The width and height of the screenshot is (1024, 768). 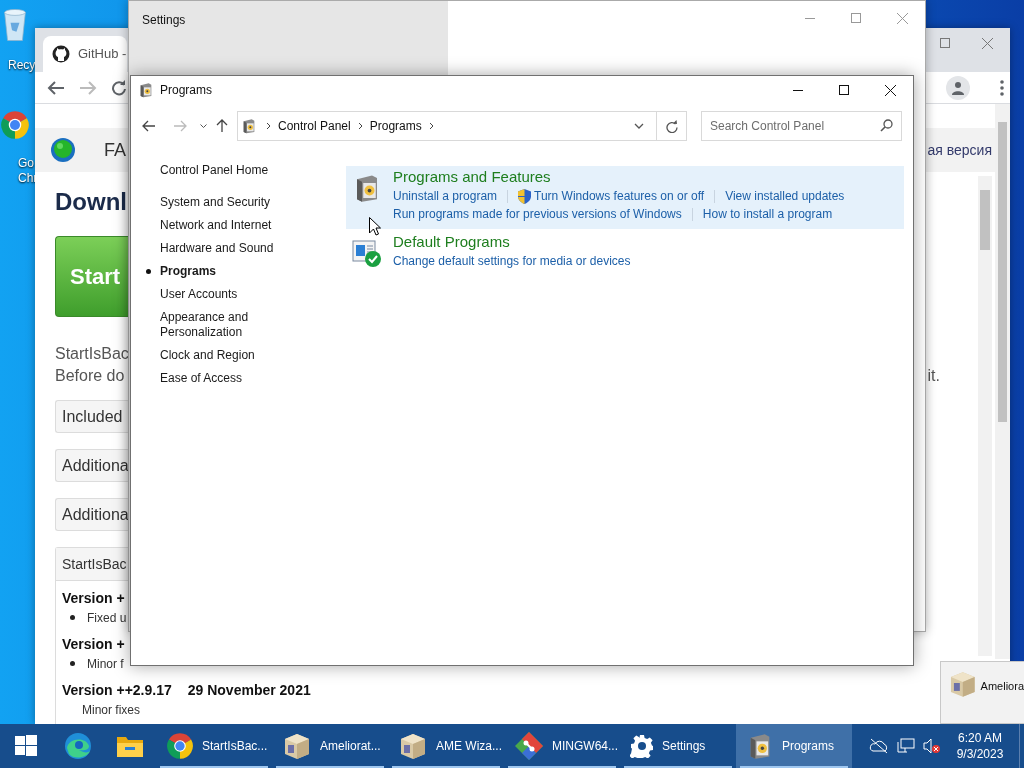 What do you see at coordinates (61, 54) in the screenshot?
I see `site-icon` at bounding box center [61, 54].